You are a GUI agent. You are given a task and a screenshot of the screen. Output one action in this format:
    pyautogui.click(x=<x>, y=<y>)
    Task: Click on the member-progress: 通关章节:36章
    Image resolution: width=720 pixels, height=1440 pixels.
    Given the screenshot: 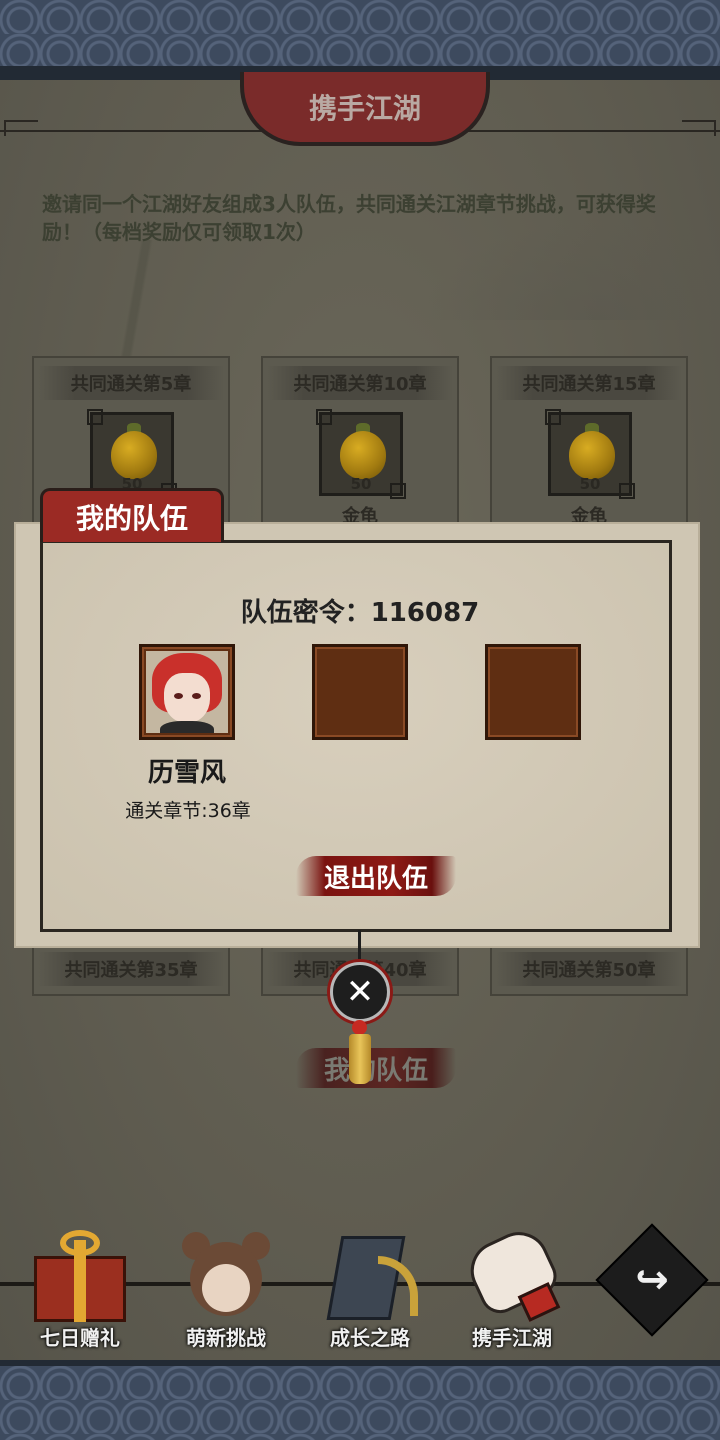 What is the action you would take?
    pyautogui.click(x=188, y=811)
    